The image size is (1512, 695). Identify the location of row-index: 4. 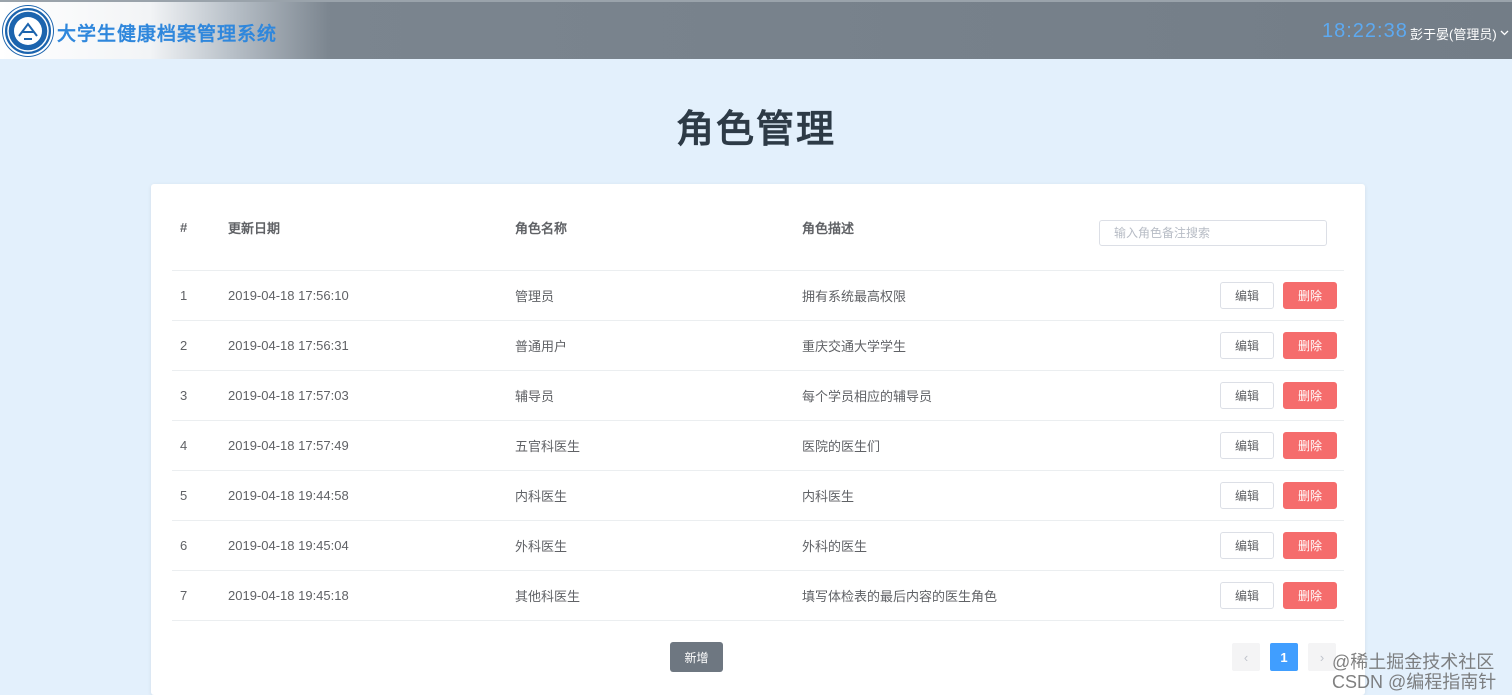
(184, 445).